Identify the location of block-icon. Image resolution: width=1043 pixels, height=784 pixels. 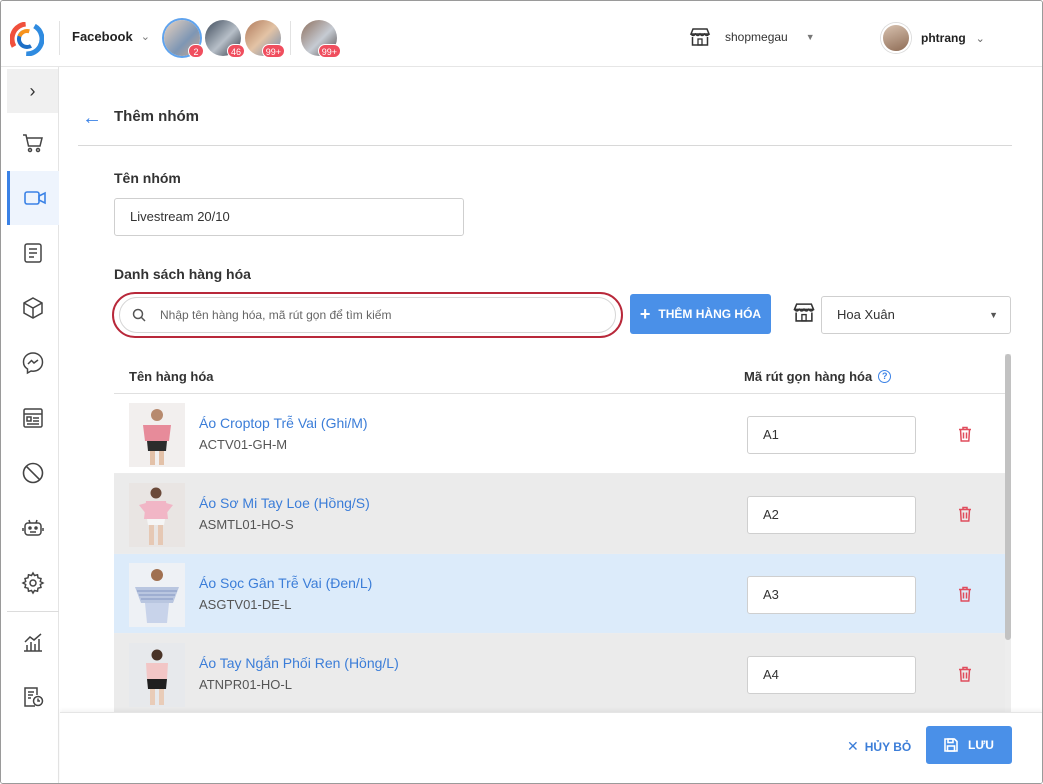
(33, 473).